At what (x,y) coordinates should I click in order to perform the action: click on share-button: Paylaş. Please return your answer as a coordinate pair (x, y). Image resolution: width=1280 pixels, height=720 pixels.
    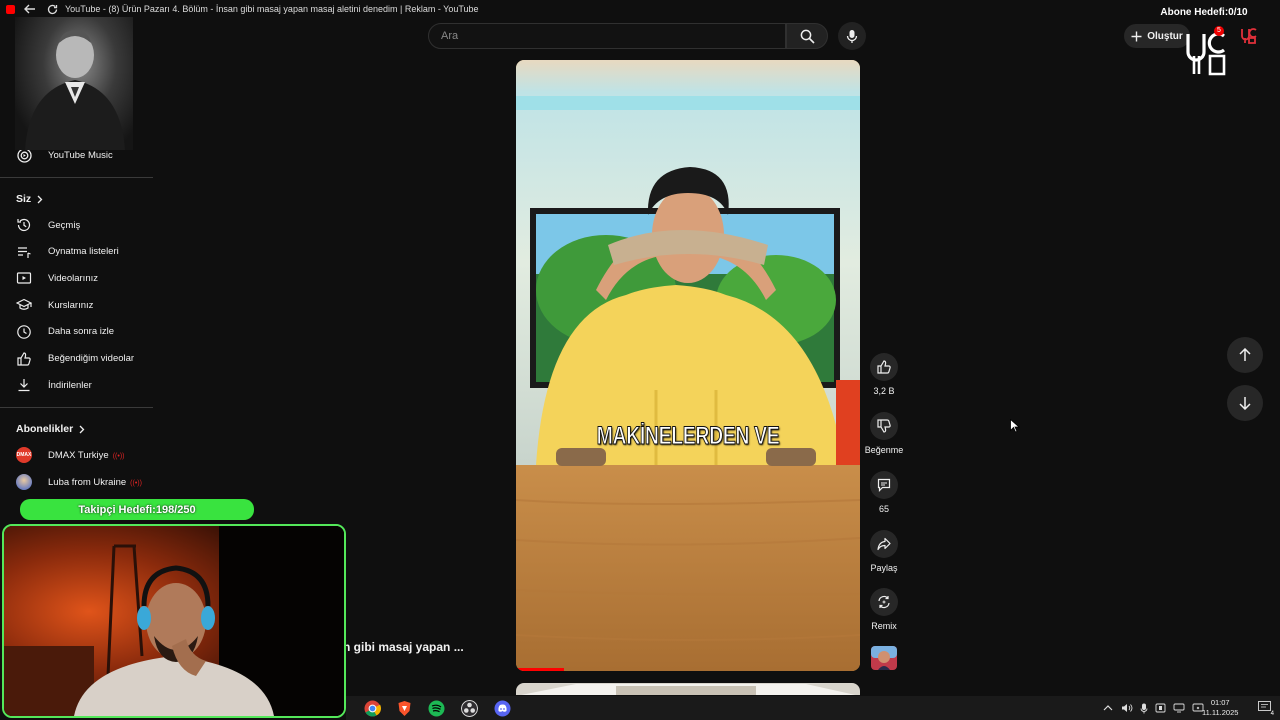
    Looking at the image, I should click on (884, 551).